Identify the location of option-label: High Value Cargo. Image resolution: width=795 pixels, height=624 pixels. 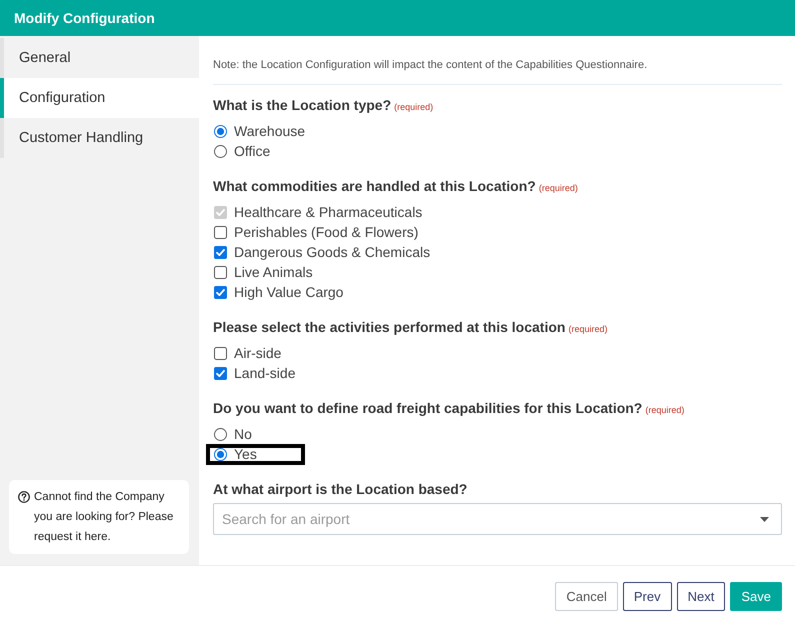
(289, 292).